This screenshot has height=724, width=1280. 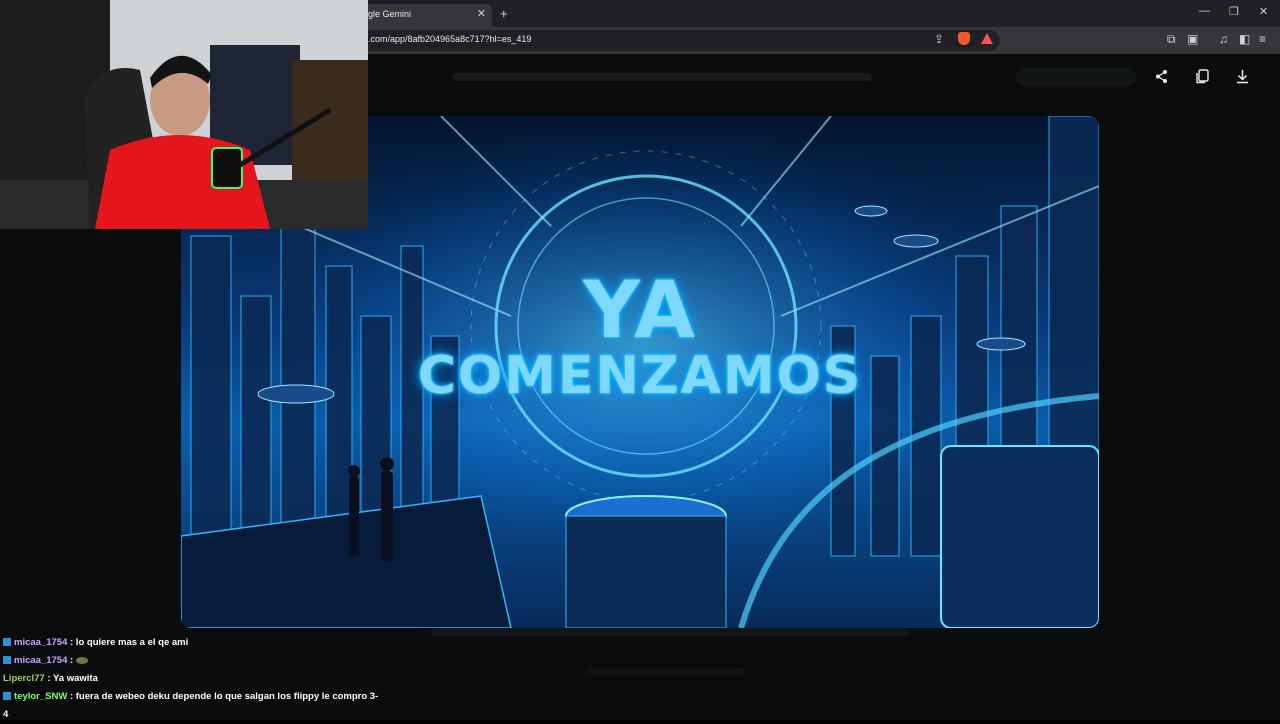 What do you see at coordinates (1192, 39) in the screenshot?
I see `sidebar-wallet-icon: ▣` at bounding box center [1192, 39].